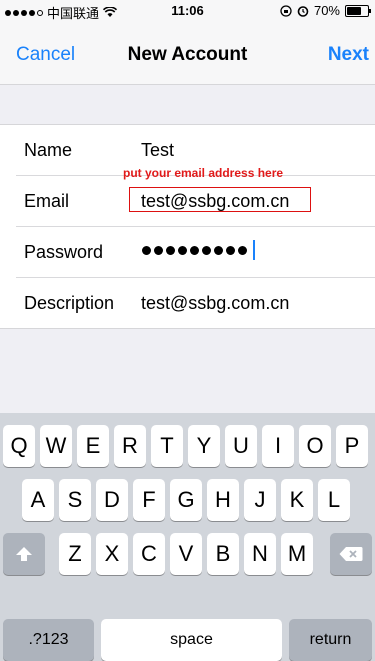 The height and width of the screenshot is (661, 375). I want to click on navigation-bar: Cancel New Account Next, so click(187, 52).